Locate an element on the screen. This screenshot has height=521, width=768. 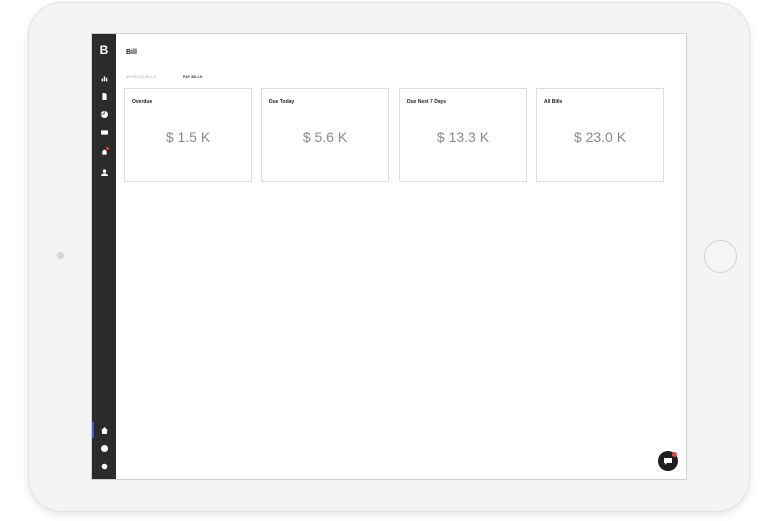
card-due-today: Due Today $ 5.6 K is located at coordinates (325, 135).